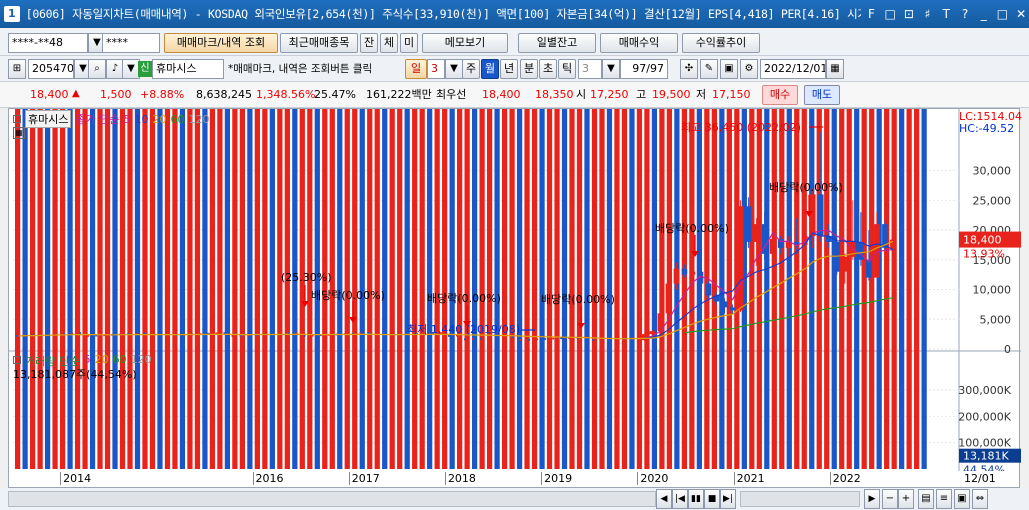 Image resolution: width=1029 pixels, height=510 pixels. I want to click on crosshair-icon: ✣, so click(689, 69).